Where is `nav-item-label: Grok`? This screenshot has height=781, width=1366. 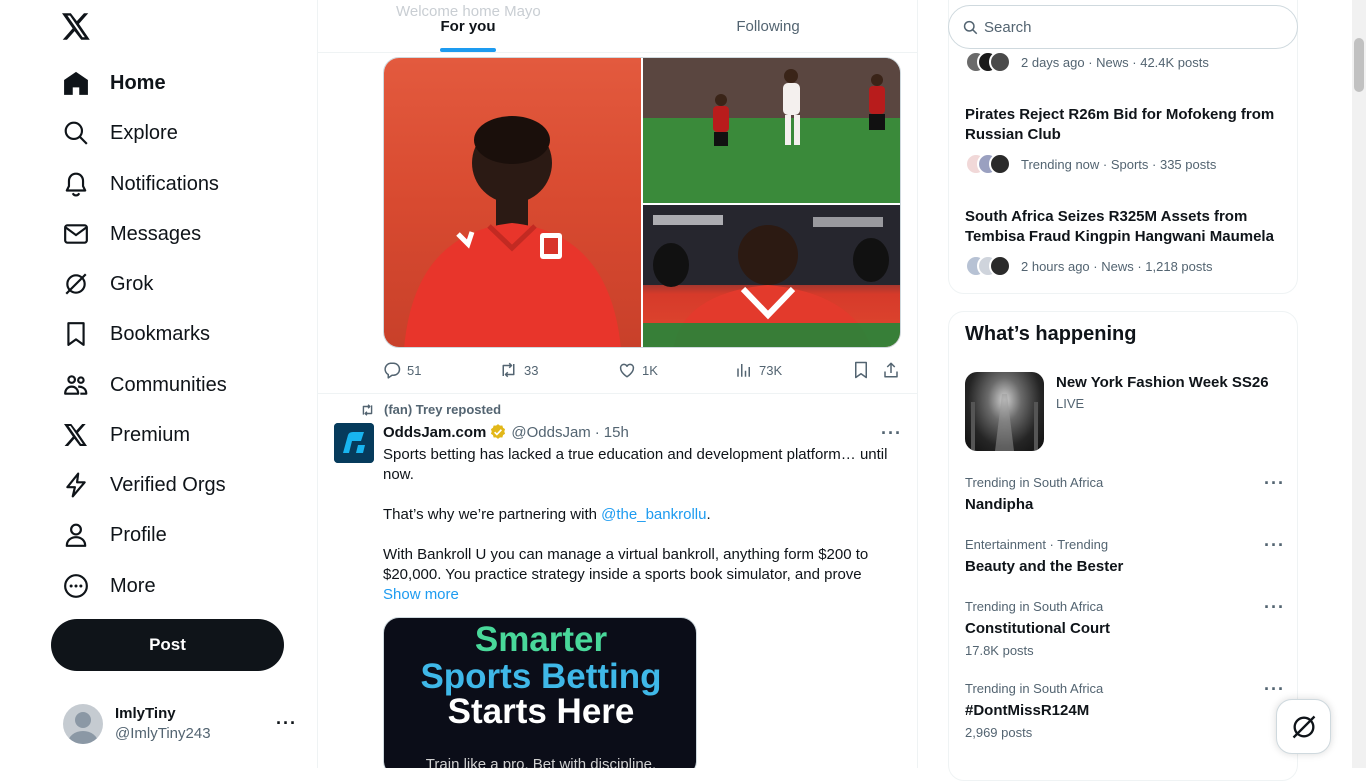 nav-item-label: Grok is located at coordinates (132, 283).